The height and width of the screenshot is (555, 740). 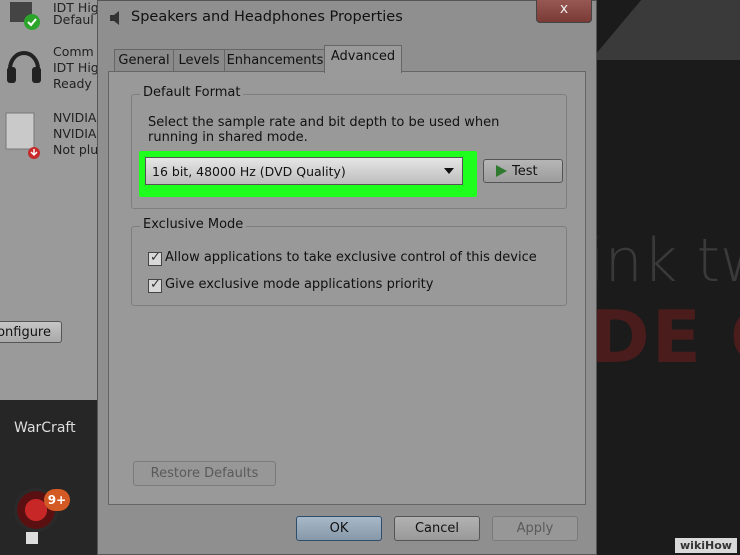 What do you see at coordinates (72, 83) in the screenshot?
I see `device-status: Ready` at bounding box center [72, 83].